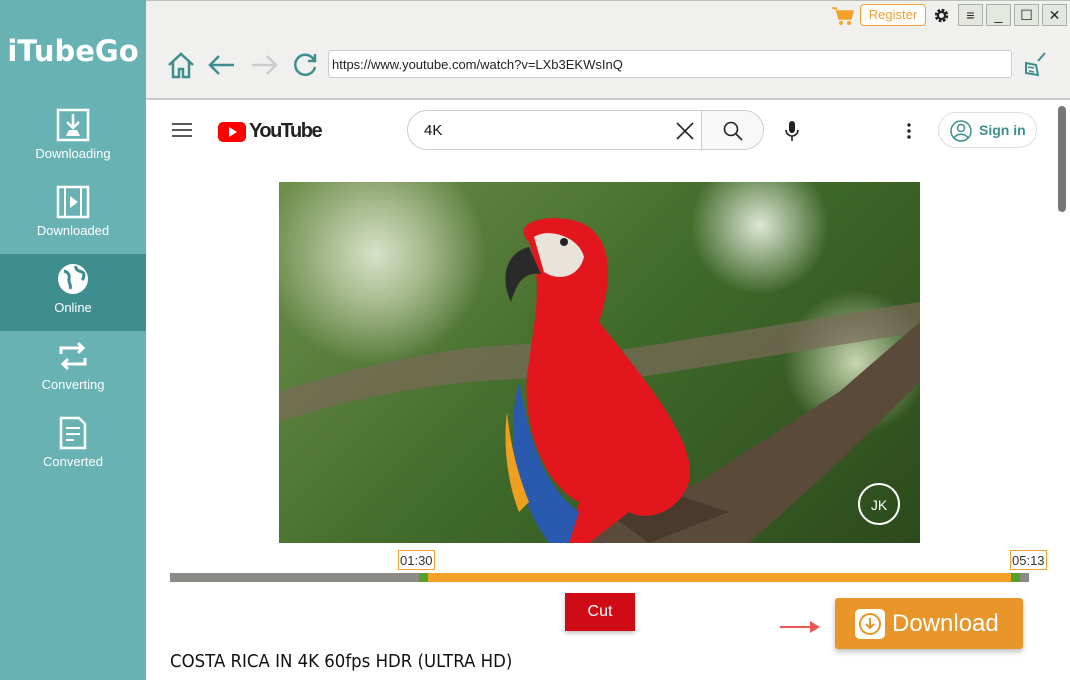 The height and width of the screenshot is (680, 1070). I want to click on download-button: Download, so click(929, 623).